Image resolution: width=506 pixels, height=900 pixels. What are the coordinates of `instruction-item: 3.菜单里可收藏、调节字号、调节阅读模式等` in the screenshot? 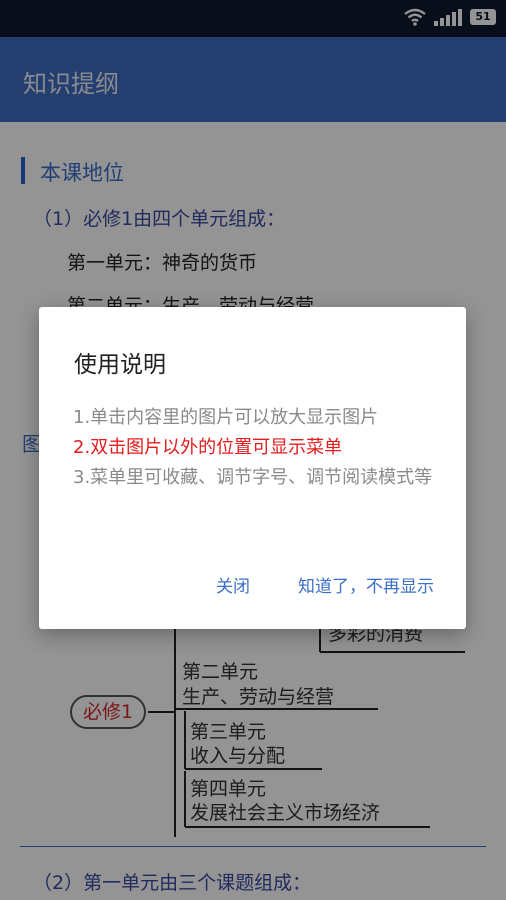 It's located at (253, 477).